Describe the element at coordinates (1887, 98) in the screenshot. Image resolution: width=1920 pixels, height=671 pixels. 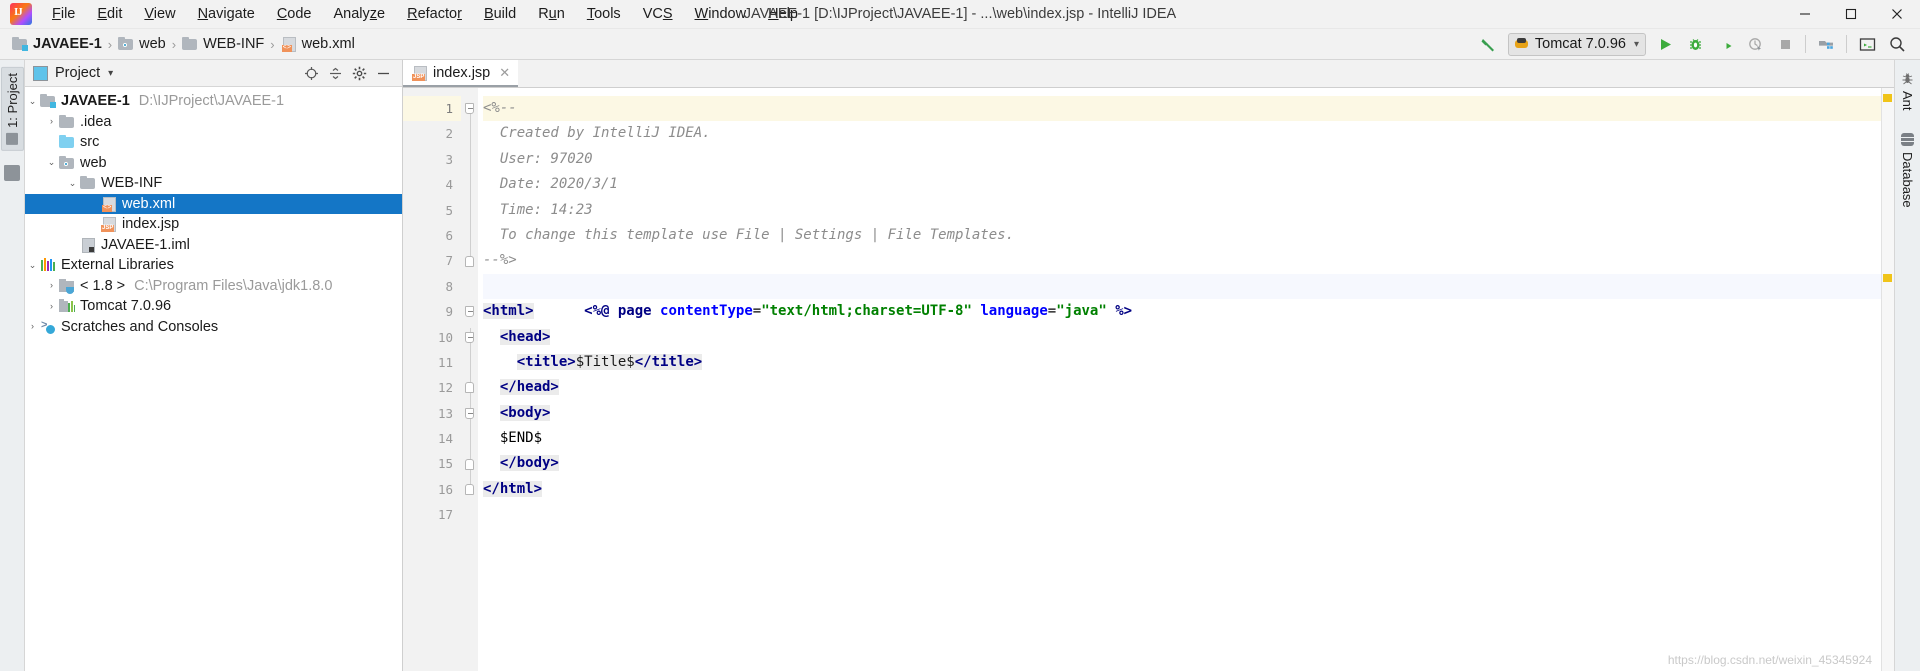
I see `todo-marker` at that location.